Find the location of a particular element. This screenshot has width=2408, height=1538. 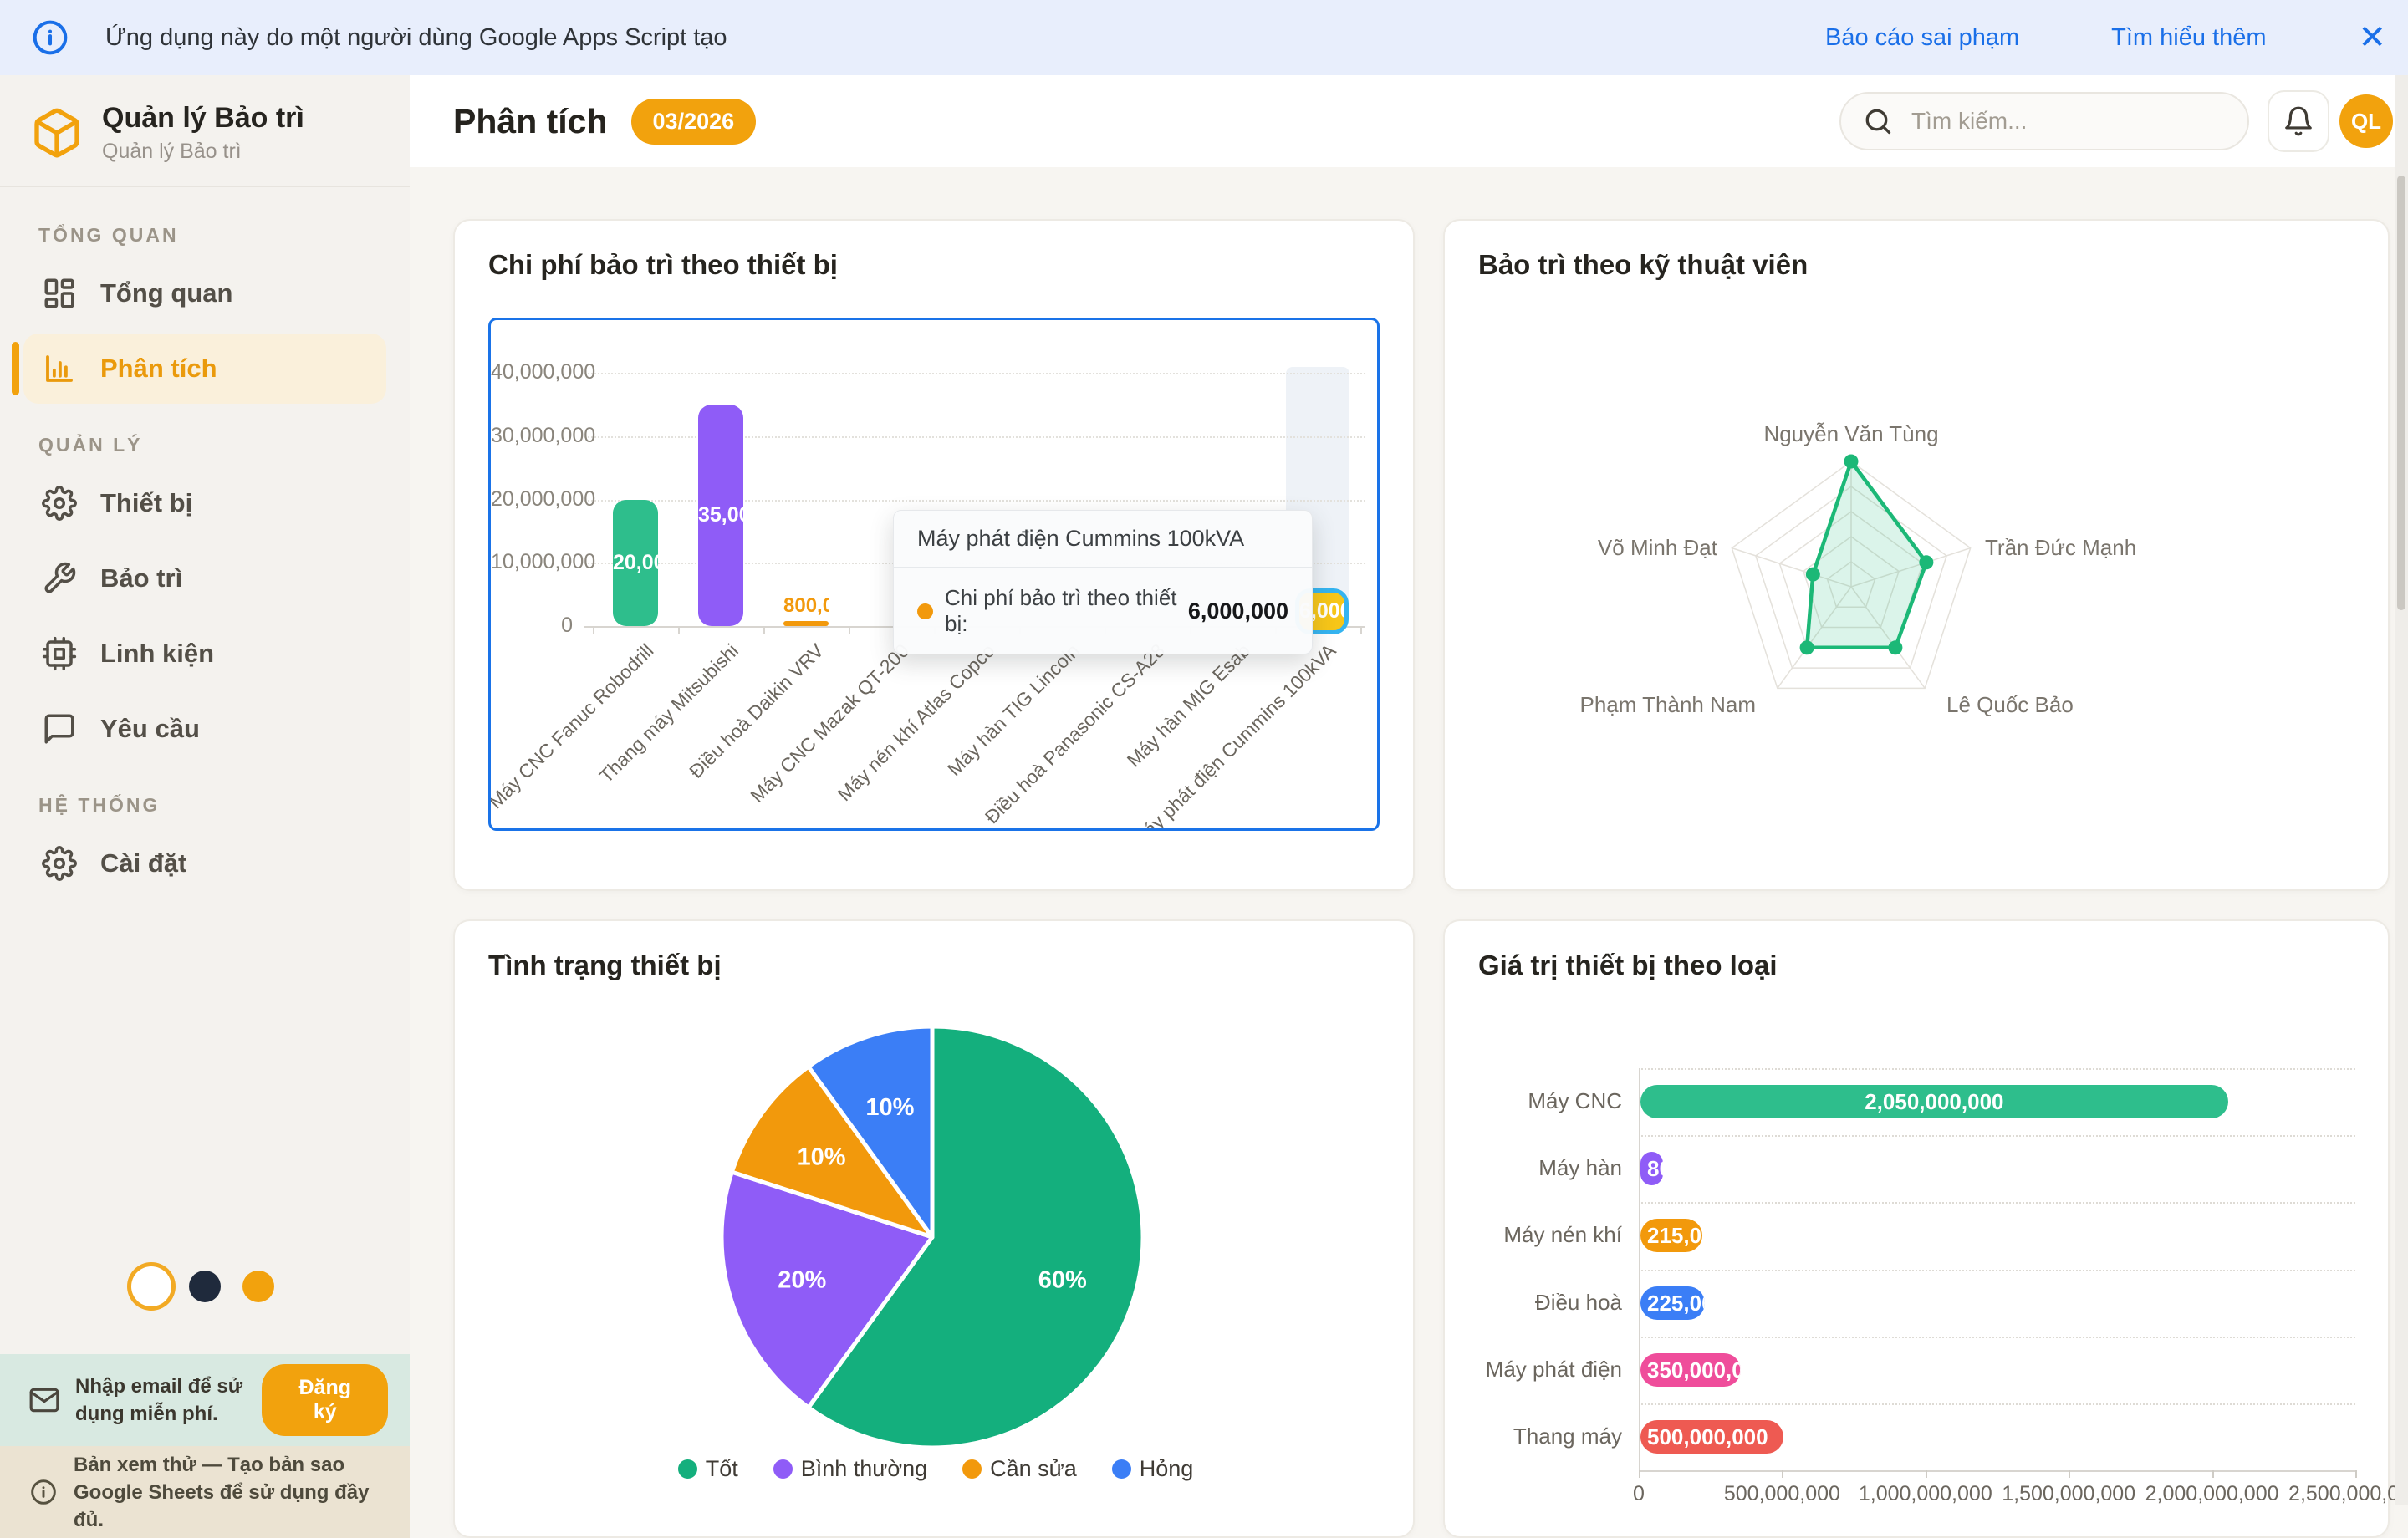

search-input is located at coordinates (2062, 121).